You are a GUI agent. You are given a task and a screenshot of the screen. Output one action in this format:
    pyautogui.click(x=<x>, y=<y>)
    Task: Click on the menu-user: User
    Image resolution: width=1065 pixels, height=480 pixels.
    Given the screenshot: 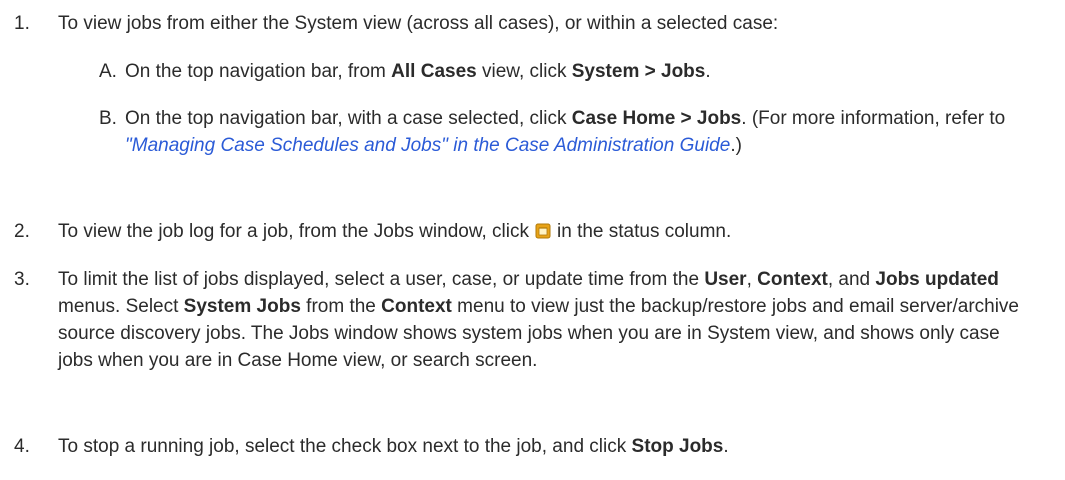 What is the action you would take?
    pyautogui.click(x=725, y=279)
    